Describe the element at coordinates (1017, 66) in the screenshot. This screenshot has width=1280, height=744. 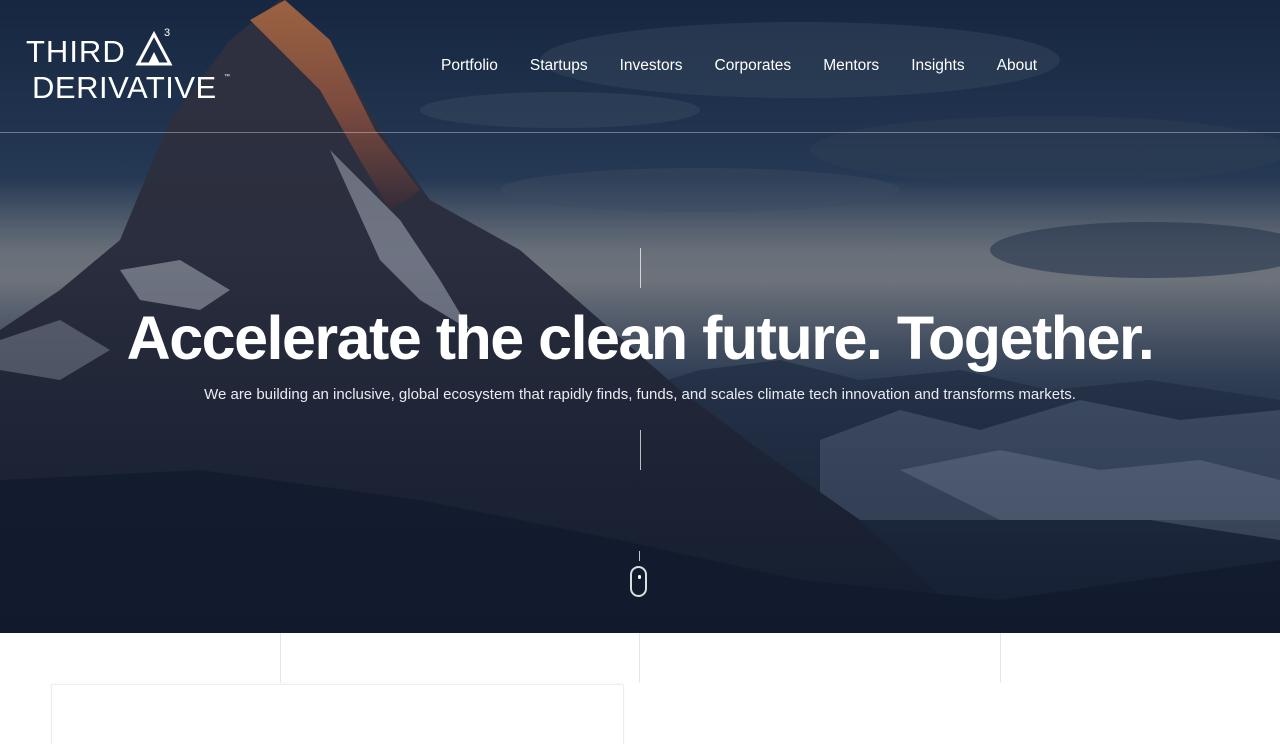
I see `nav-about: About` at that location.